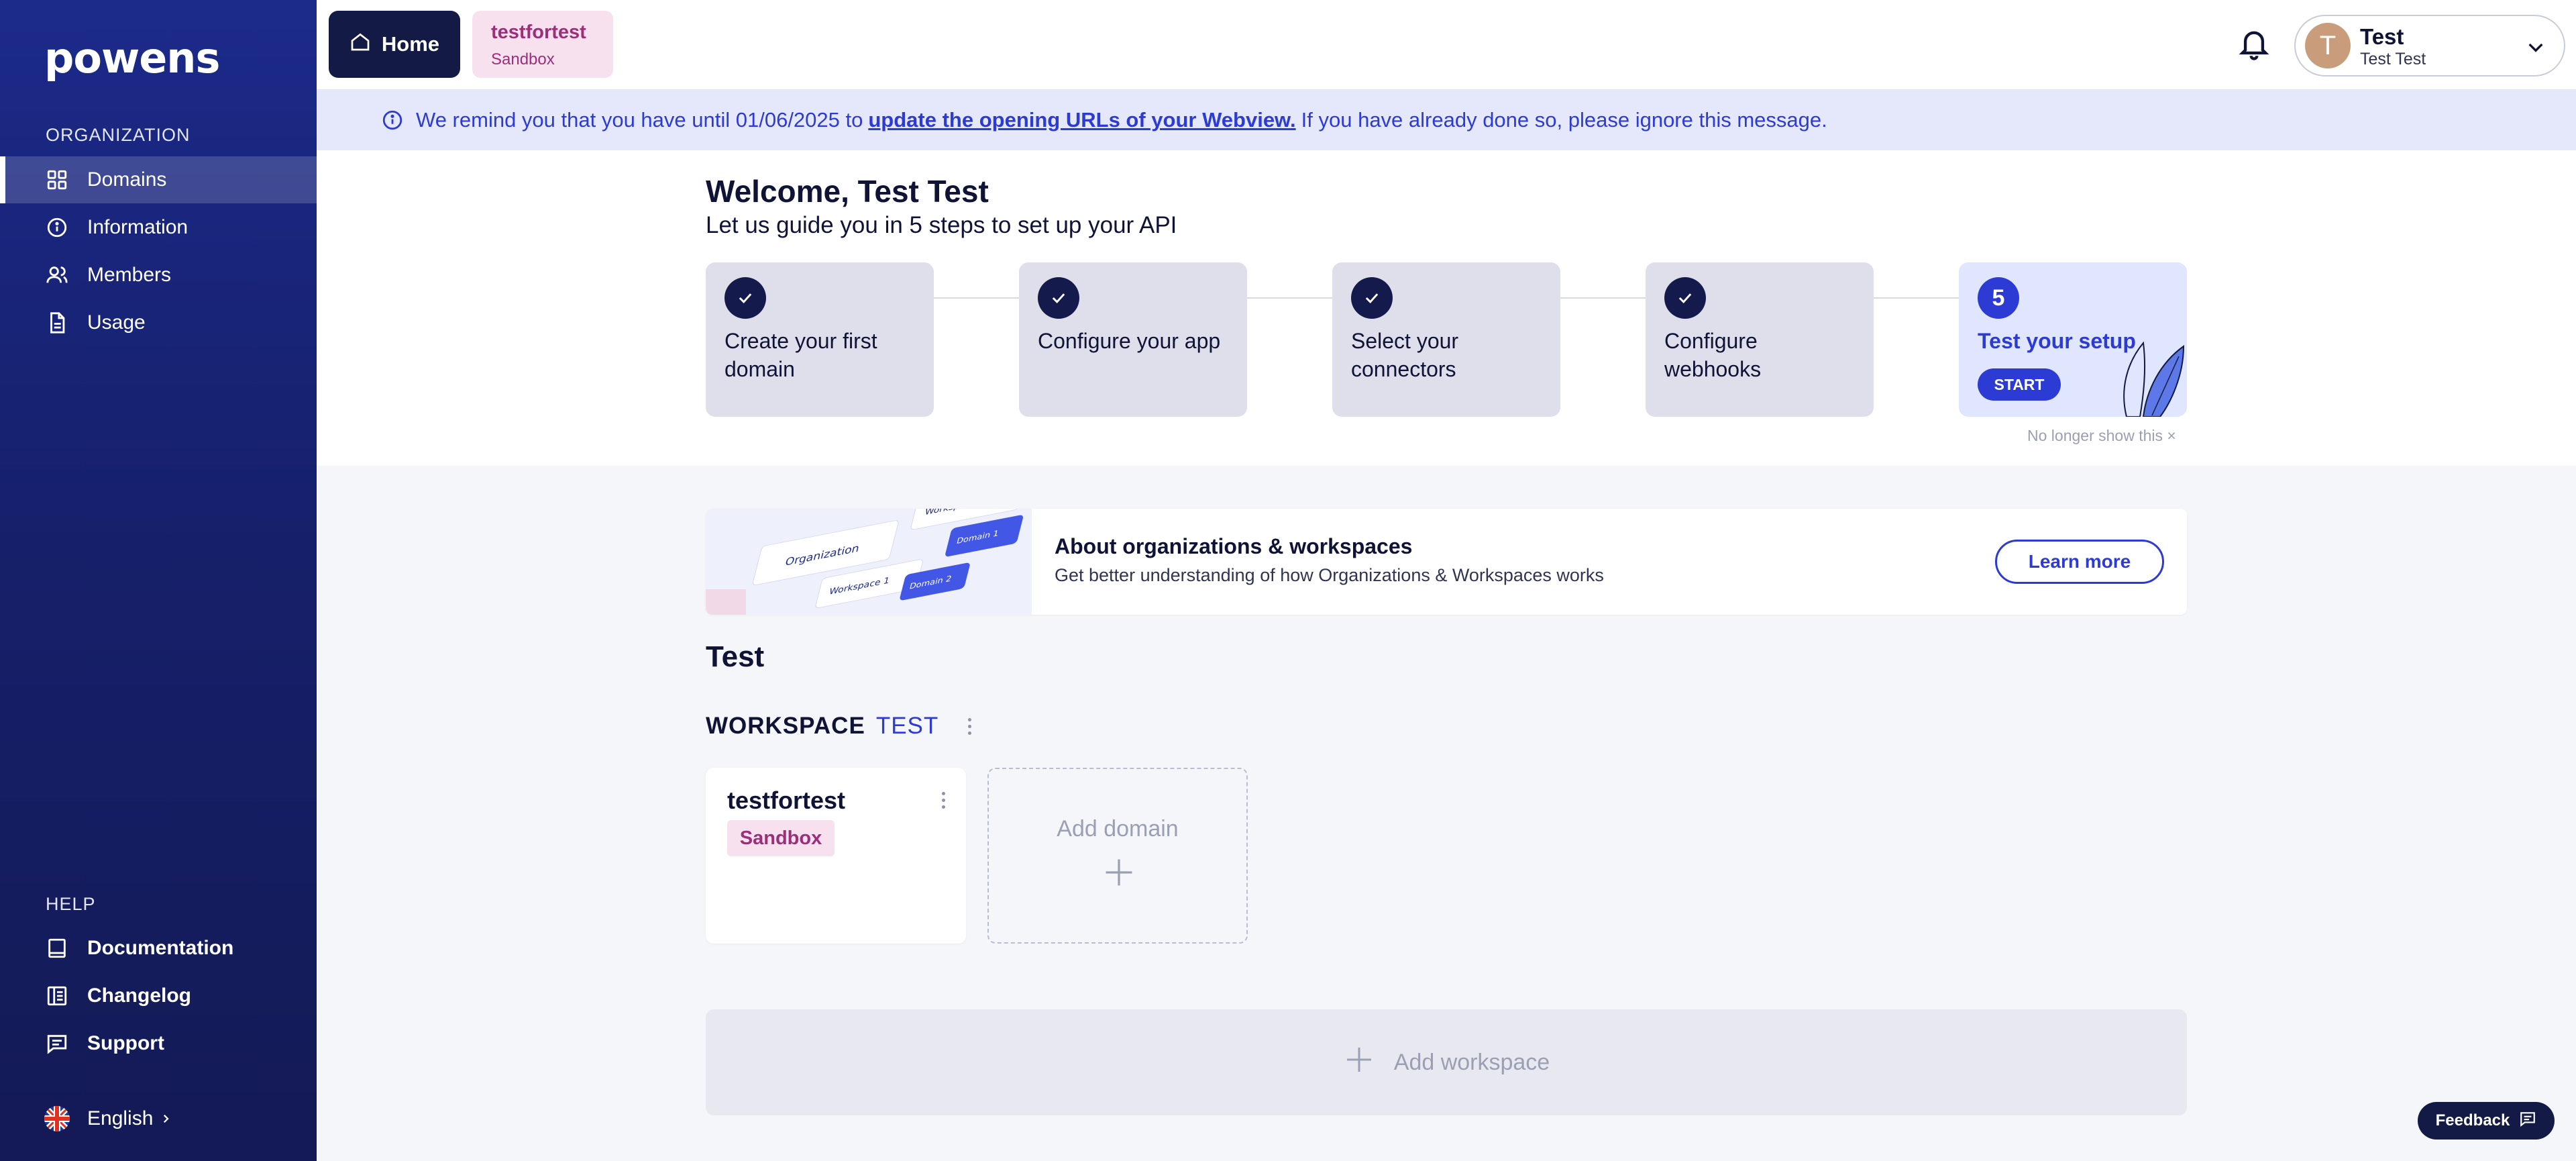 The image size is (2576, 1161). I want to click on add-workspace-label: Add workspace, so click(1471, 1062).